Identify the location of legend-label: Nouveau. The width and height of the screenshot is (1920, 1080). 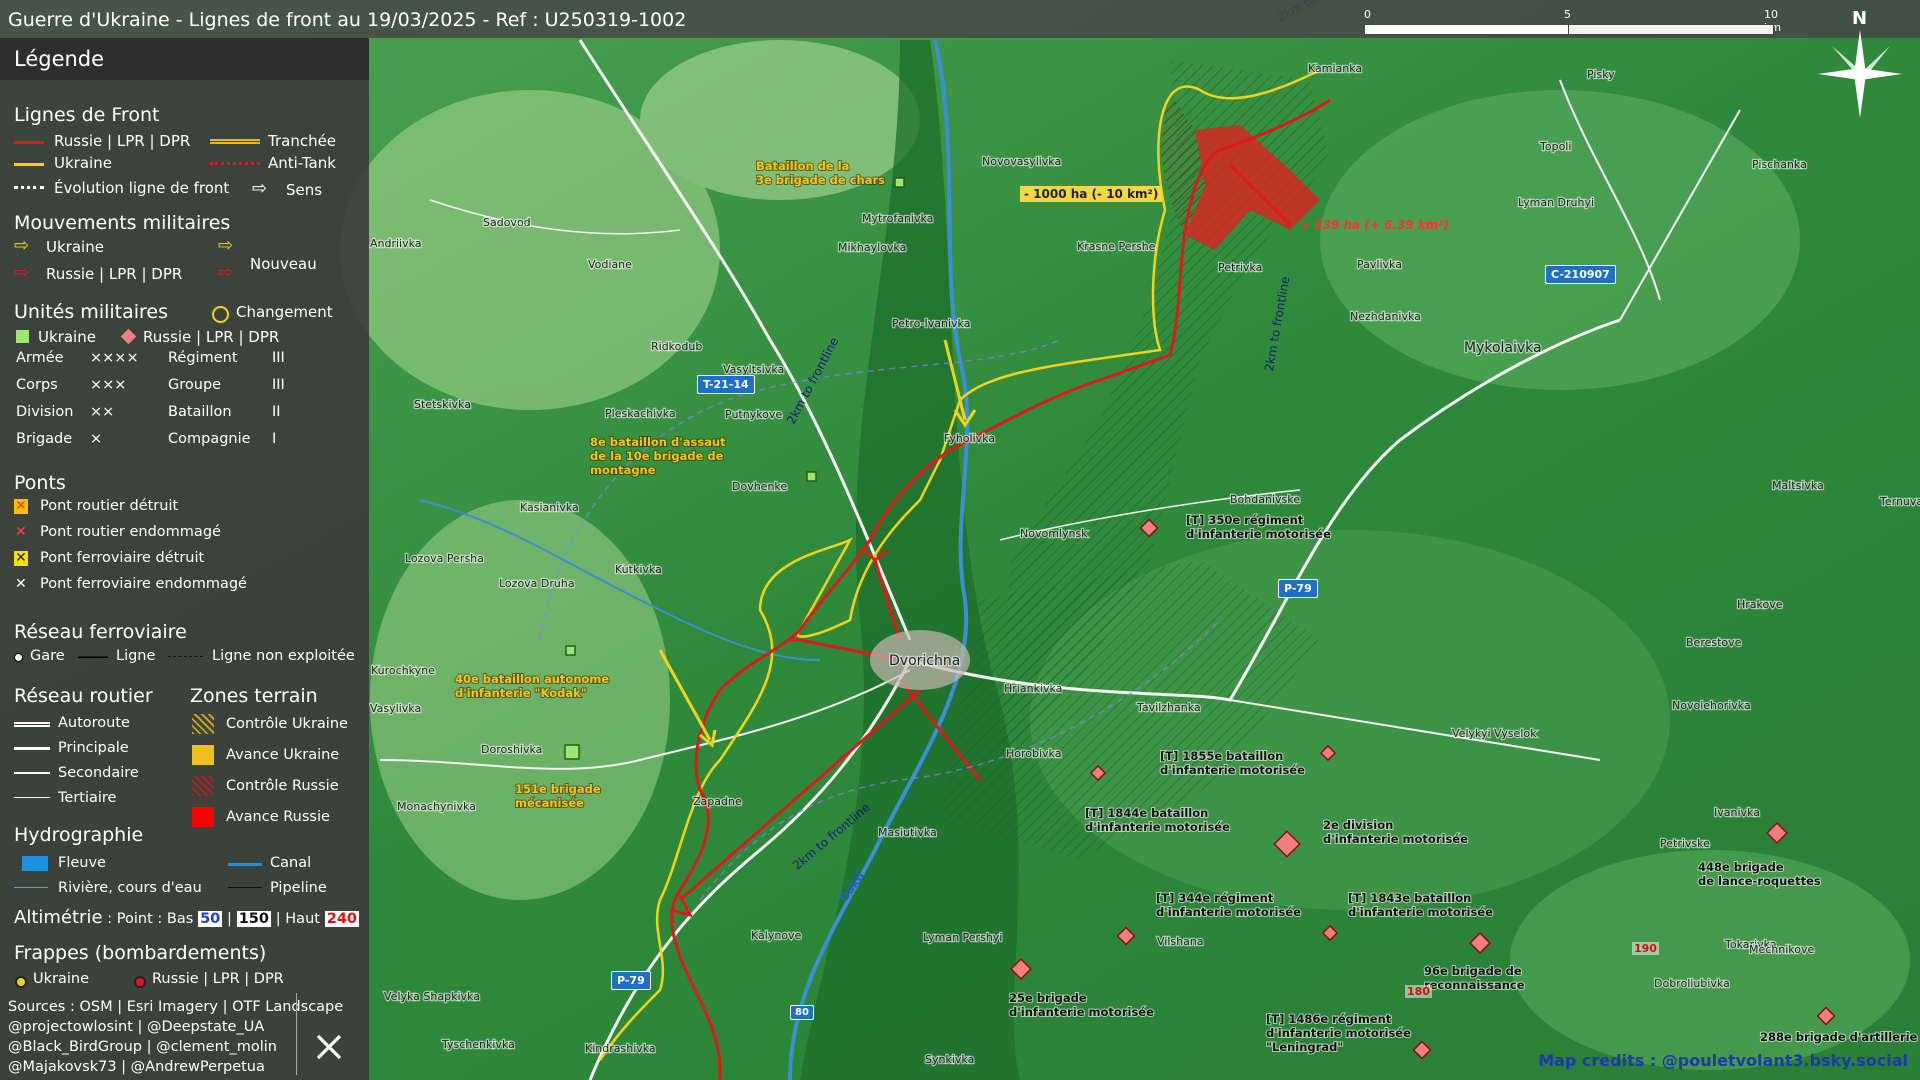
(283, 264).